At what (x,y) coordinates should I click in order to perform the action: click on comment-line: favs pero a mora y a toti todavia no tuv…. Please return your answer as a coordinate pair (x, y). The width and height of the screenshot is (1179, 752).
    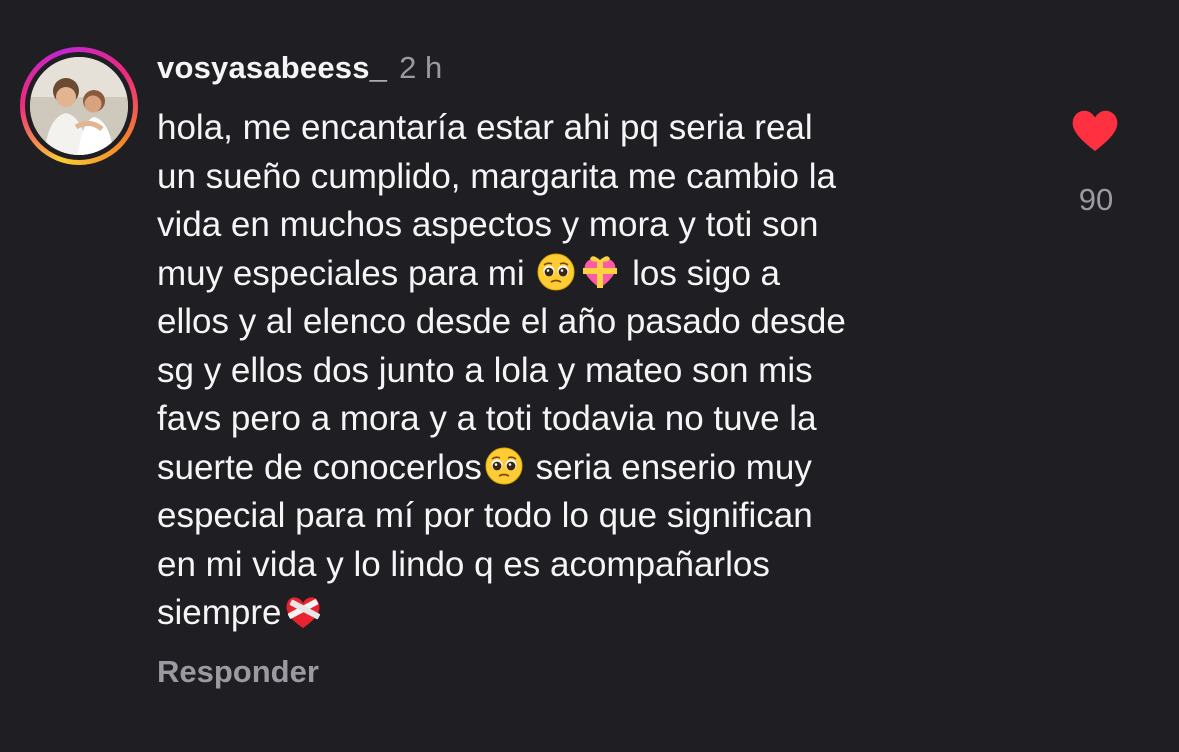
    Looking at the image, I should click on (487, 418).